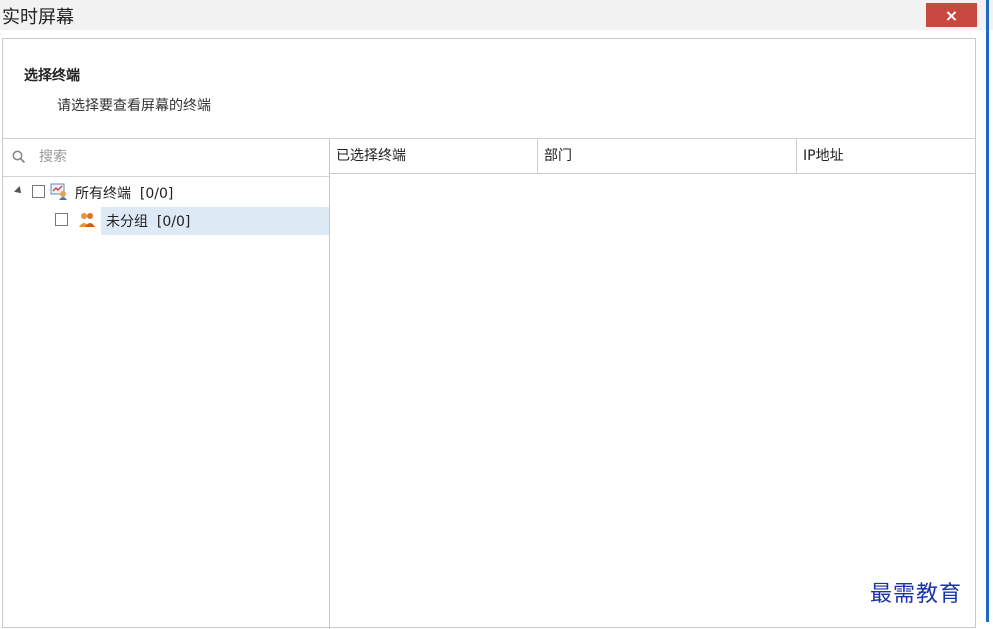 The width and height of the screenshot is (993, 629). What do you see at coordinates (38, 17) in the screenshot?
I see `window-title: 实时屏幕` at bounding box center [38, 17].